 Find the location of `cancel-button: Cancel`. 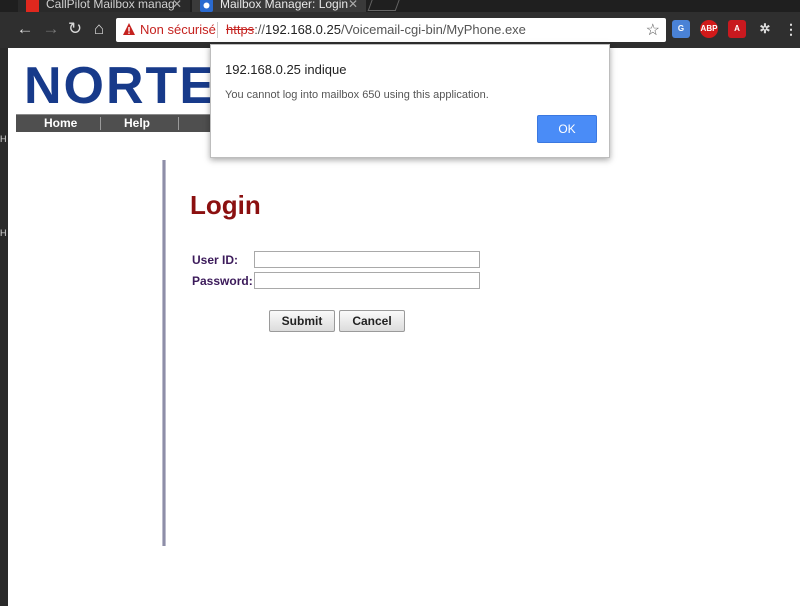

cancel-button: Cancel is located at coordinates (372, 321).